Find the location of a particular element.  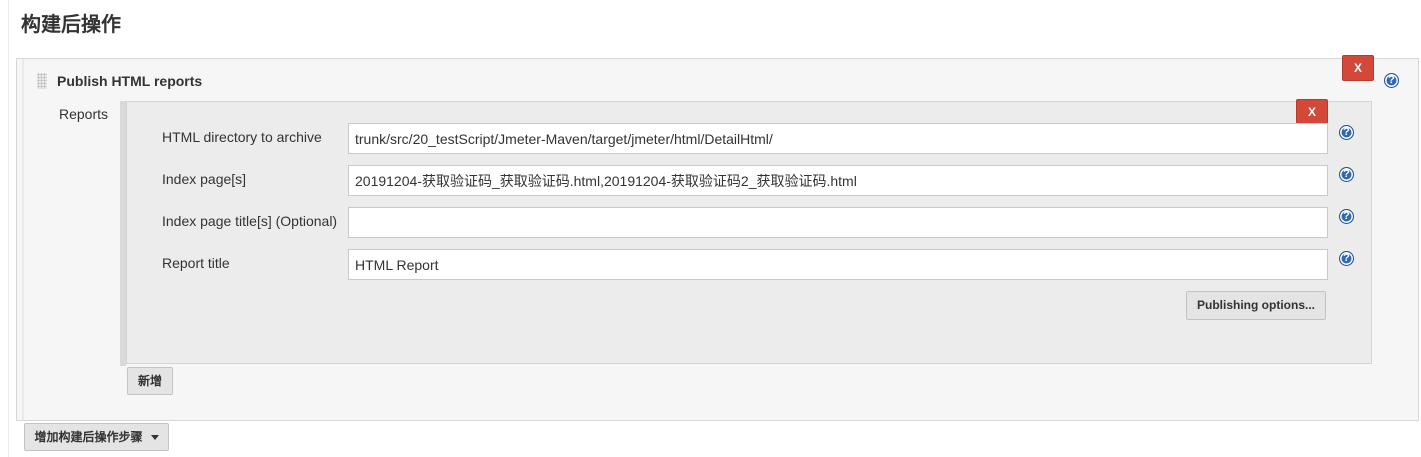

add-report-button: 新增 is located at coordinates (150, 381).